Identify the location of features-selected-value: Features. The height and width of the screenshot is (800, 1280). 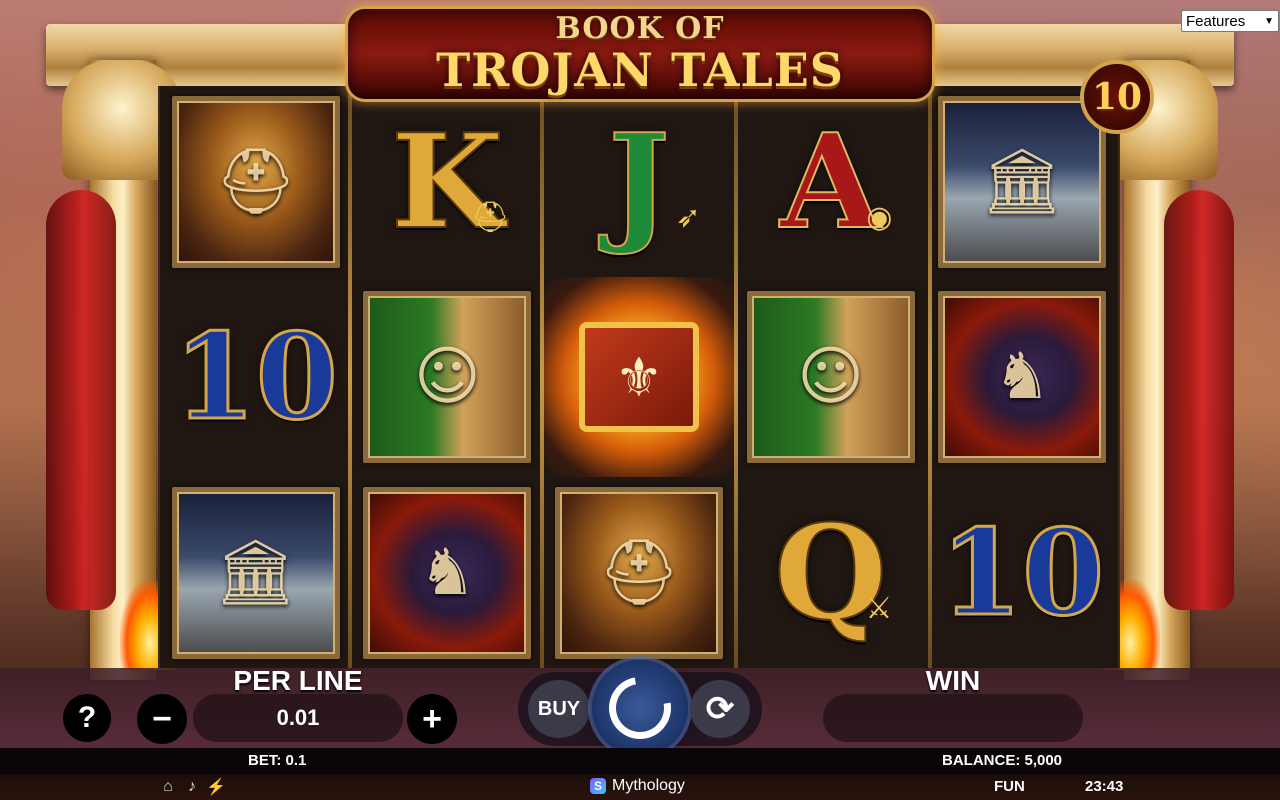
(1216, 21).